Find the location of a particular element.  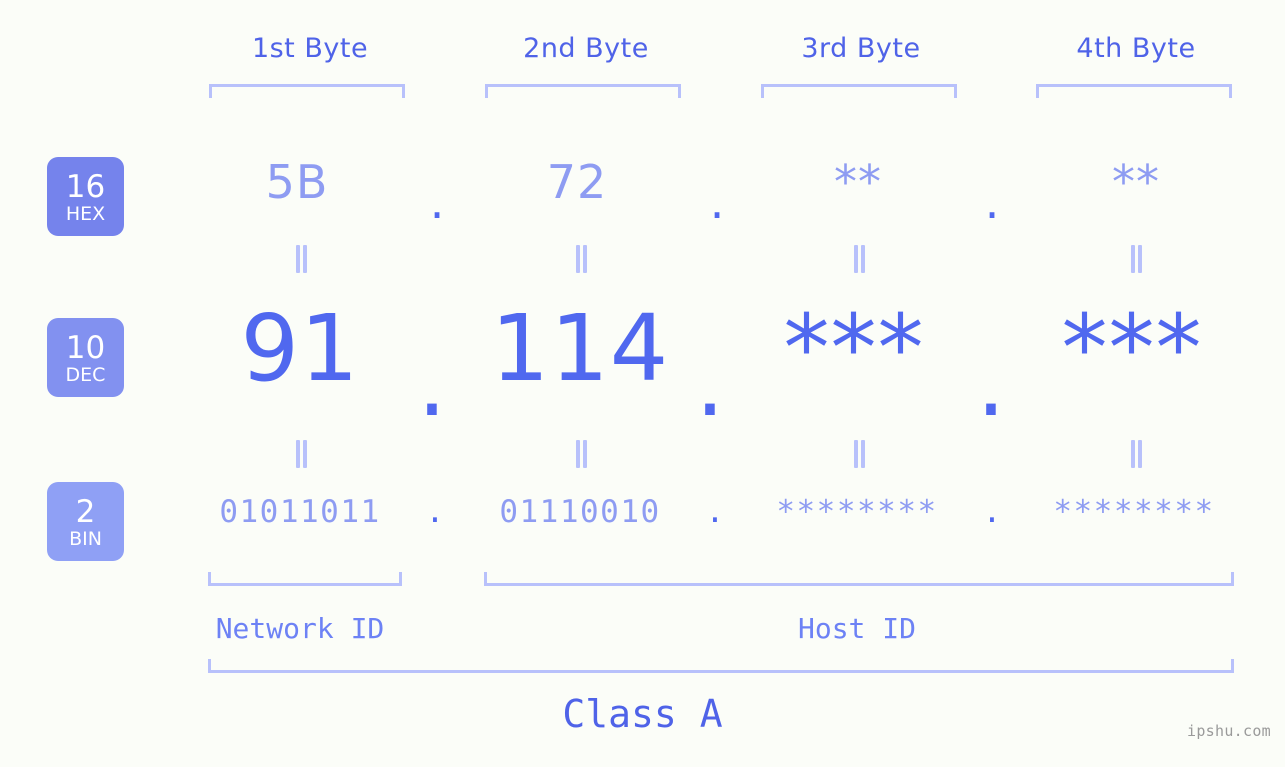

base-badge-bin: 2 BIN is located at coordinates (85, 521).